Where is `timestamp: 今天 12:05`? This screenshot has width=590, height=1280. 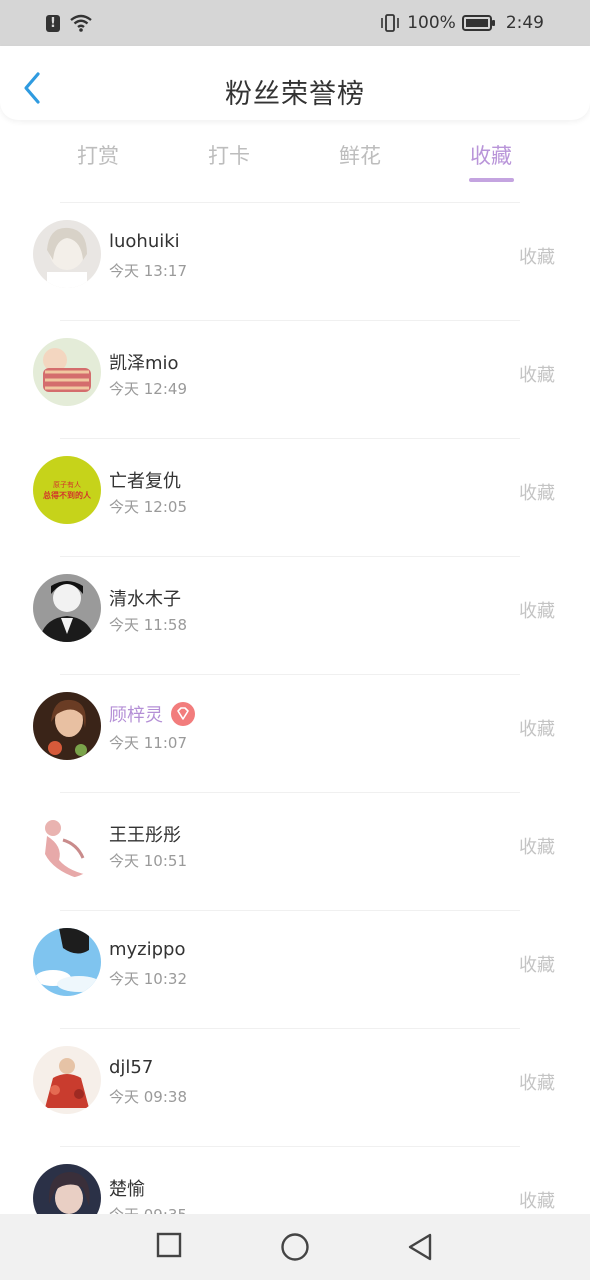
timestamp: 今天 12:05 is located at coordinates (148, 507).